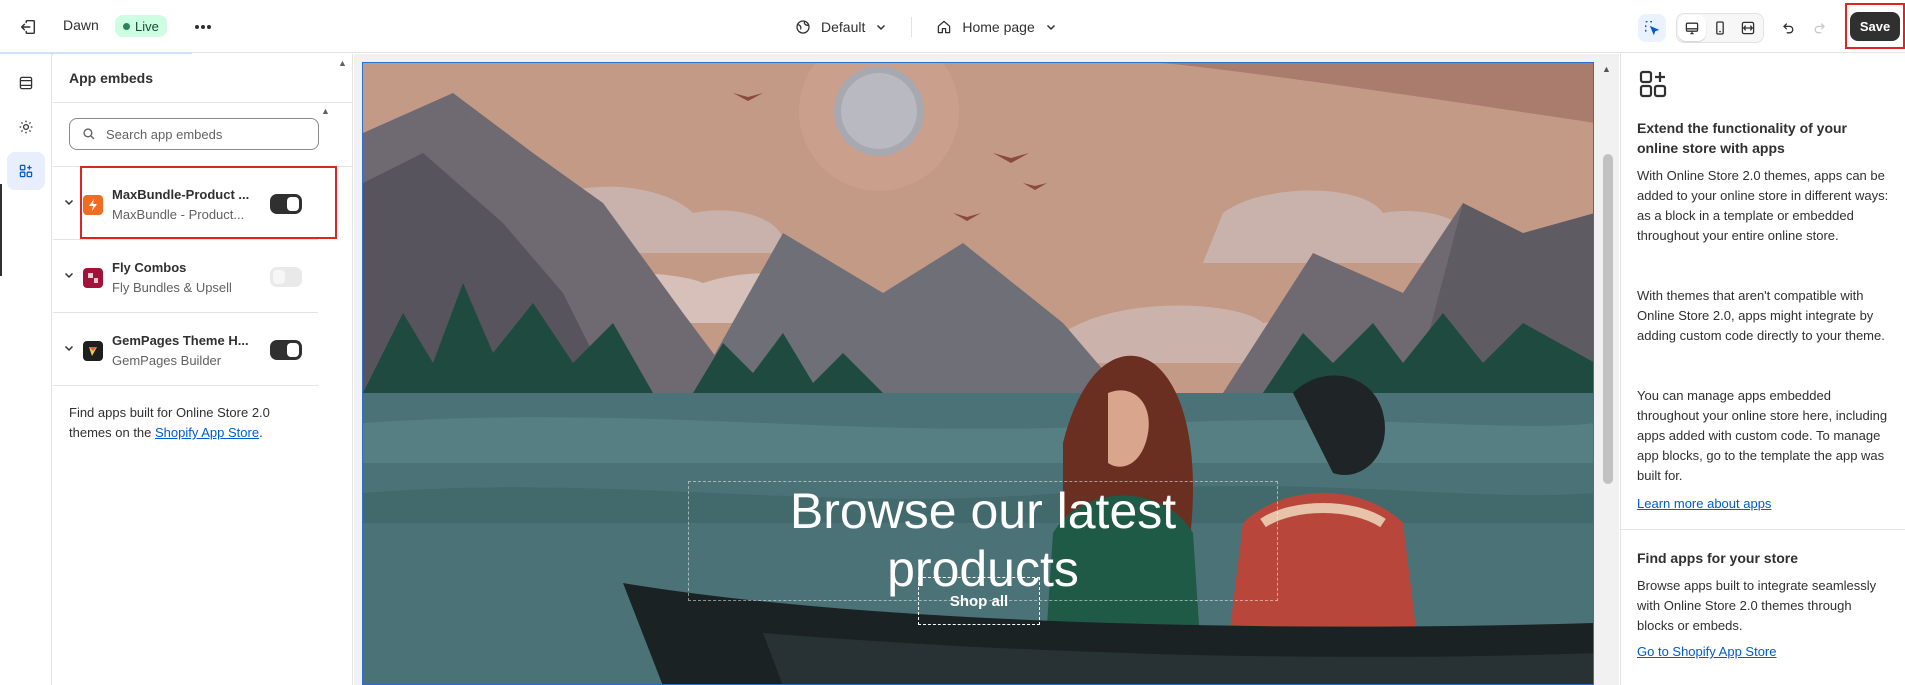  I want to click on app-embed-row-gempages: GemPages Theme H... GemPages Builder, so click(185, 349).